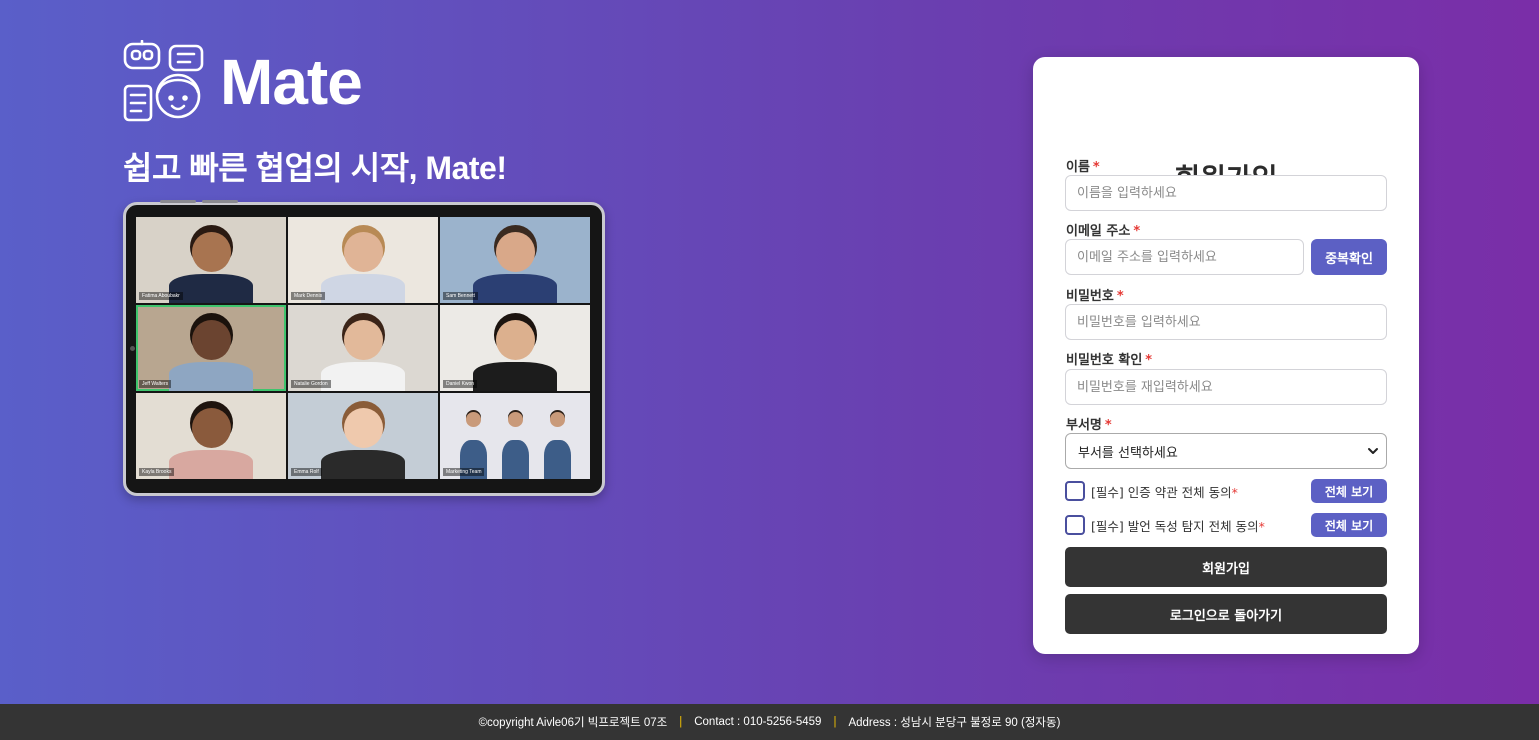 The width and height of the screenshot is (1539, 740). What do you see at coordinates (161, 296) in the screenshot?
I see `participant-name-tag: Fatima Aboubakr` at bounding box center [161, 296].